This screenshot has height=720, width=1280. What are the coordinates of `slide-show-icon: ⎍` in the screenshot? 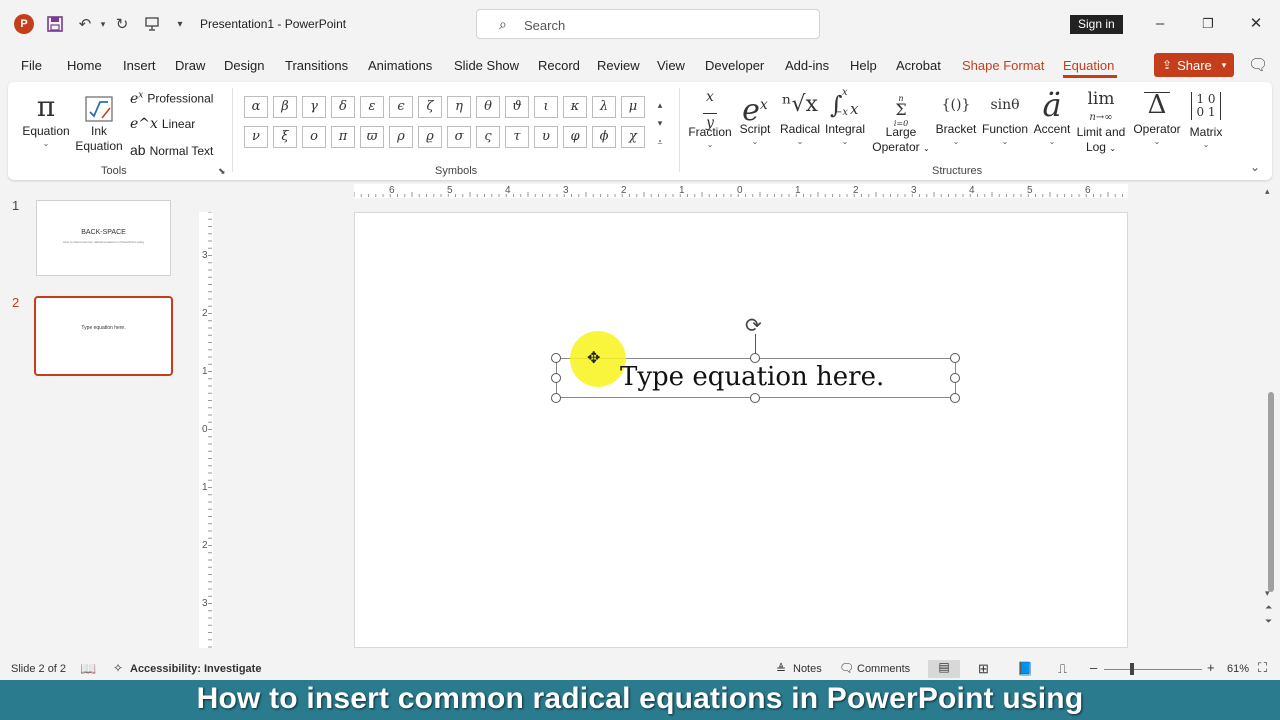 It's located at (1062, 669).